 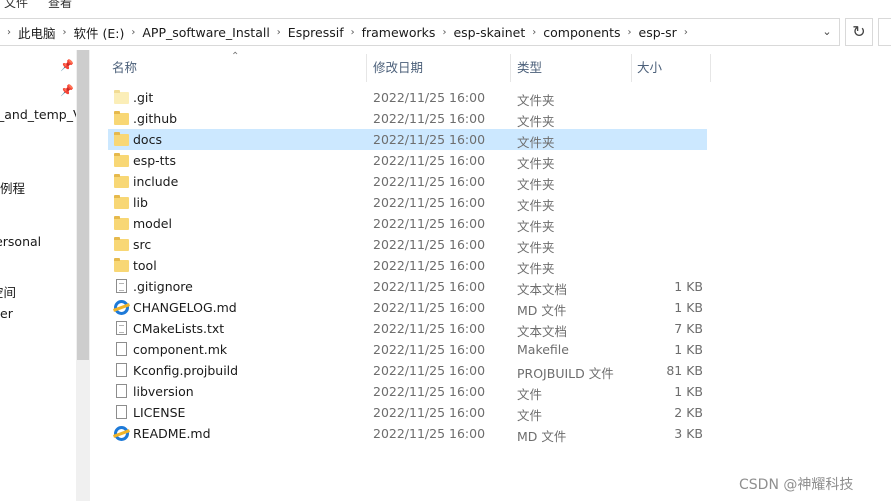 I want to click on breadcrumb-item: components, so click(x=581, y=32).